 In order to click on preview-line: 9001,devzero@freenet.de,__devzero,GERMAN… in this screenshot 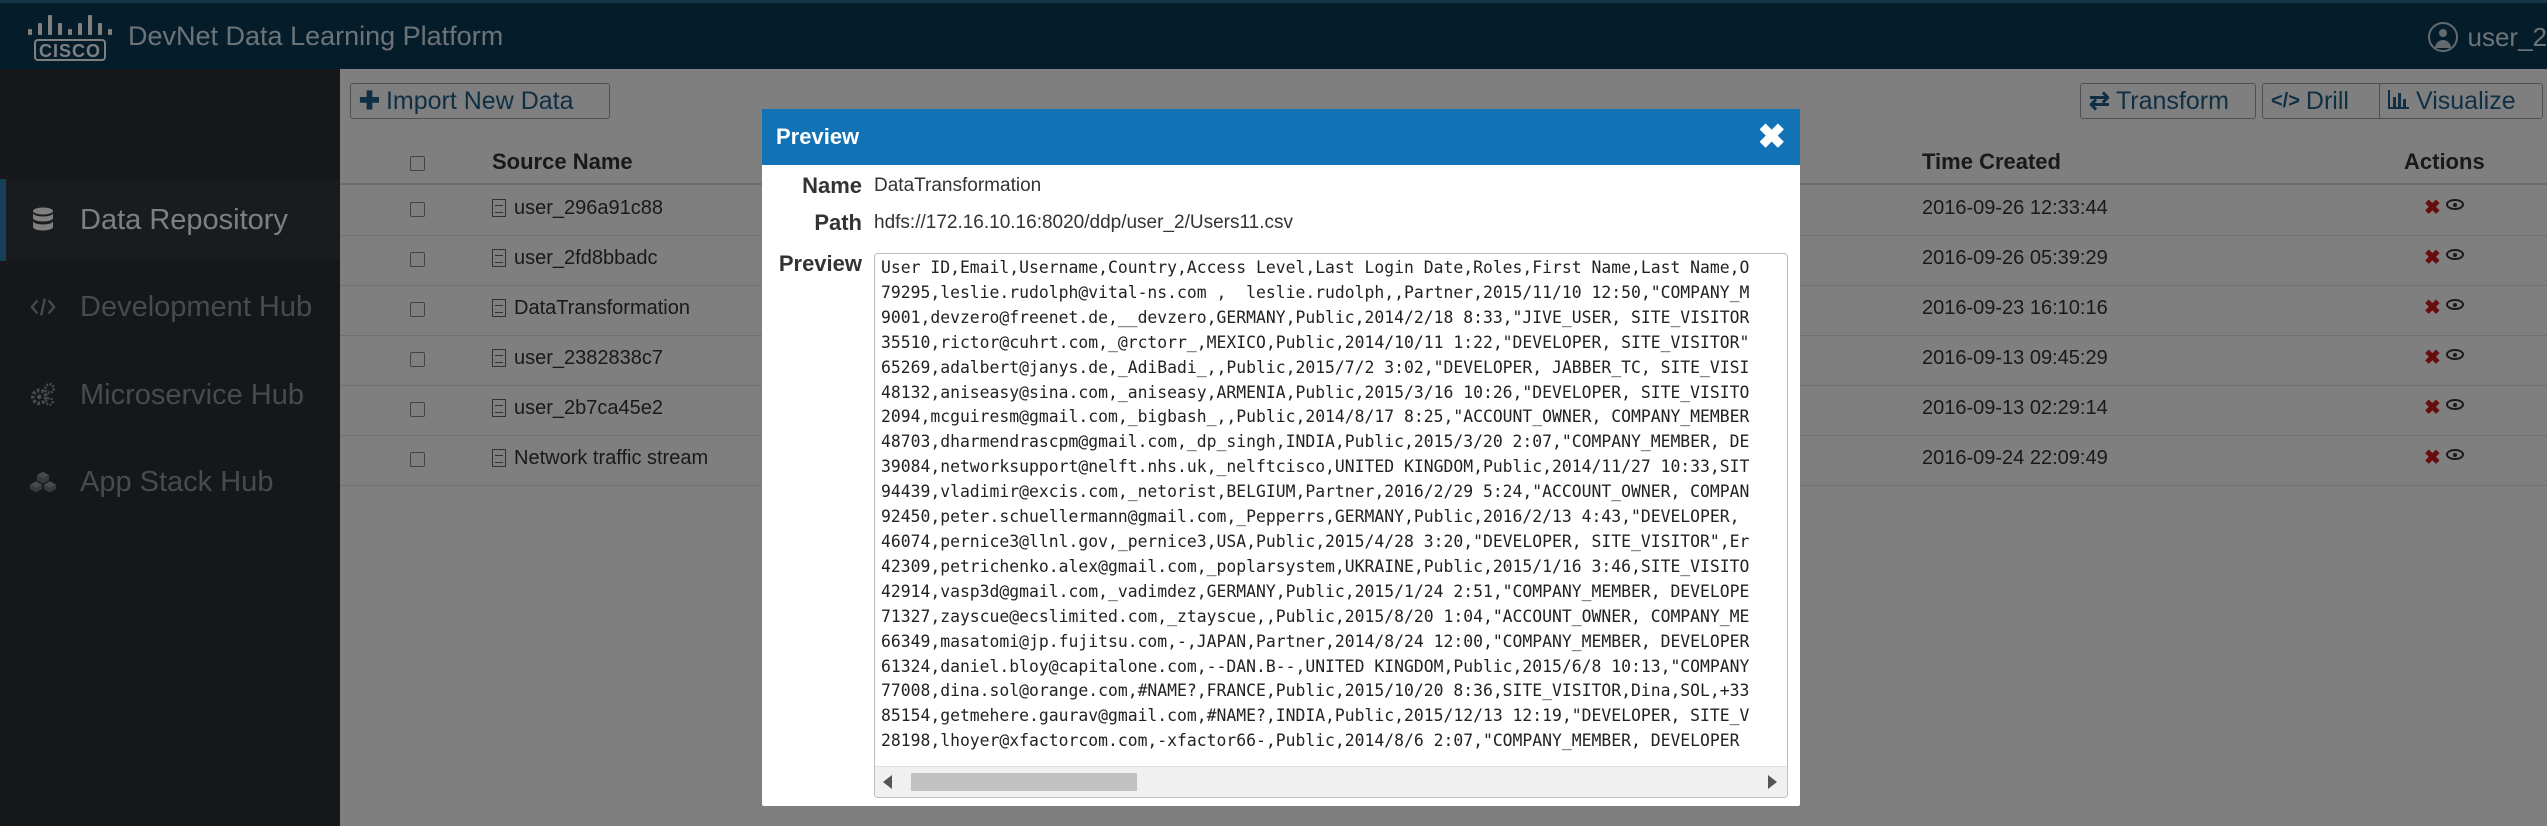, I will do `click(1315, 317)`.